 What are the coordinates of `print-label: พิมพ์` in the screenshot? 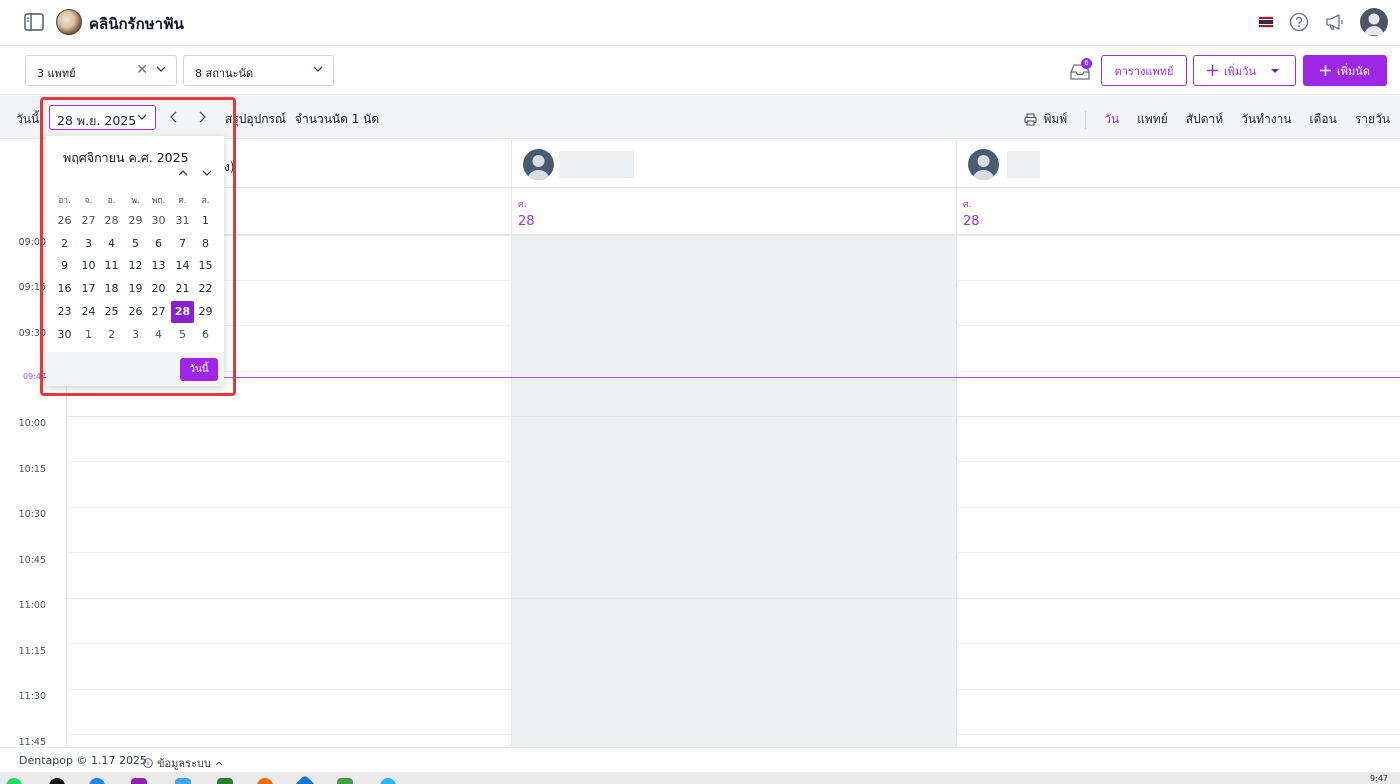 It's located at (1055, 119).